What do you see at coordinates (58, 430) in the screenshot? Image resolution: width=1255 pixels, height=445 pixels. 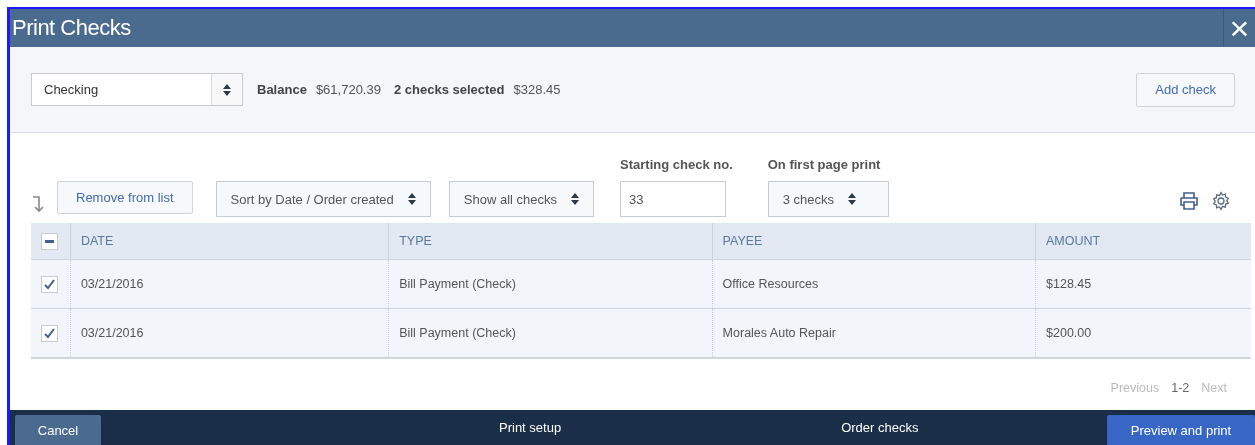 I see `cancel-button: Cancel` at bounding box center [58, 430].